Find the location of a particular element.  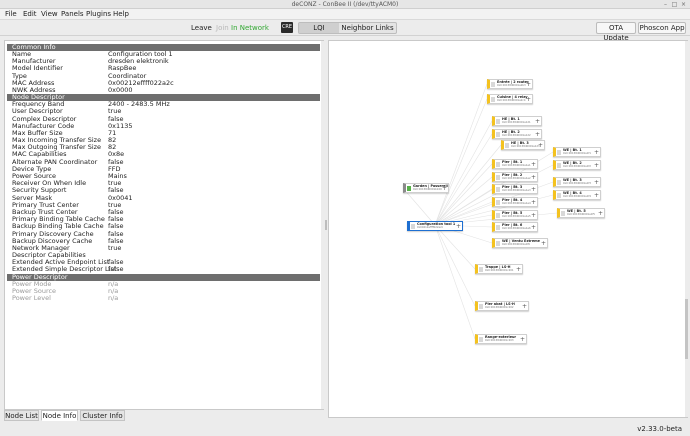

info-row: Model Identifier RaspBee is located at coordinates (163, 68).